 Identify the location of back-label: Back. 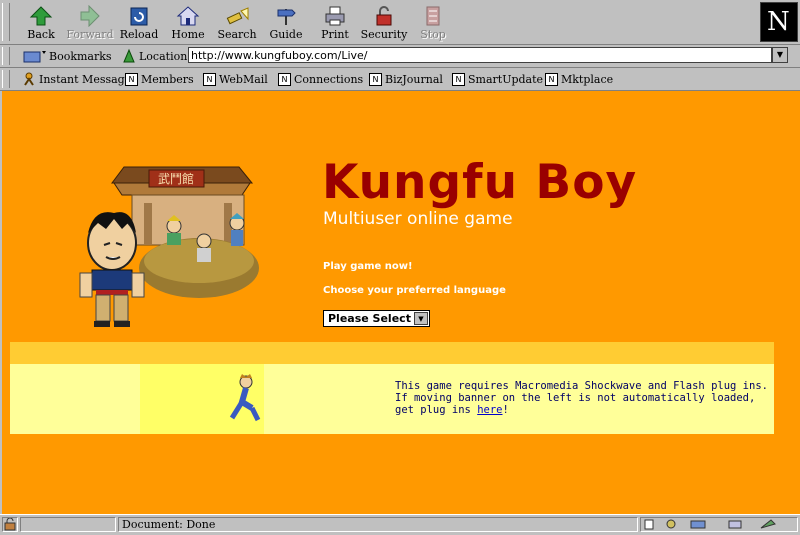
(41, 34).